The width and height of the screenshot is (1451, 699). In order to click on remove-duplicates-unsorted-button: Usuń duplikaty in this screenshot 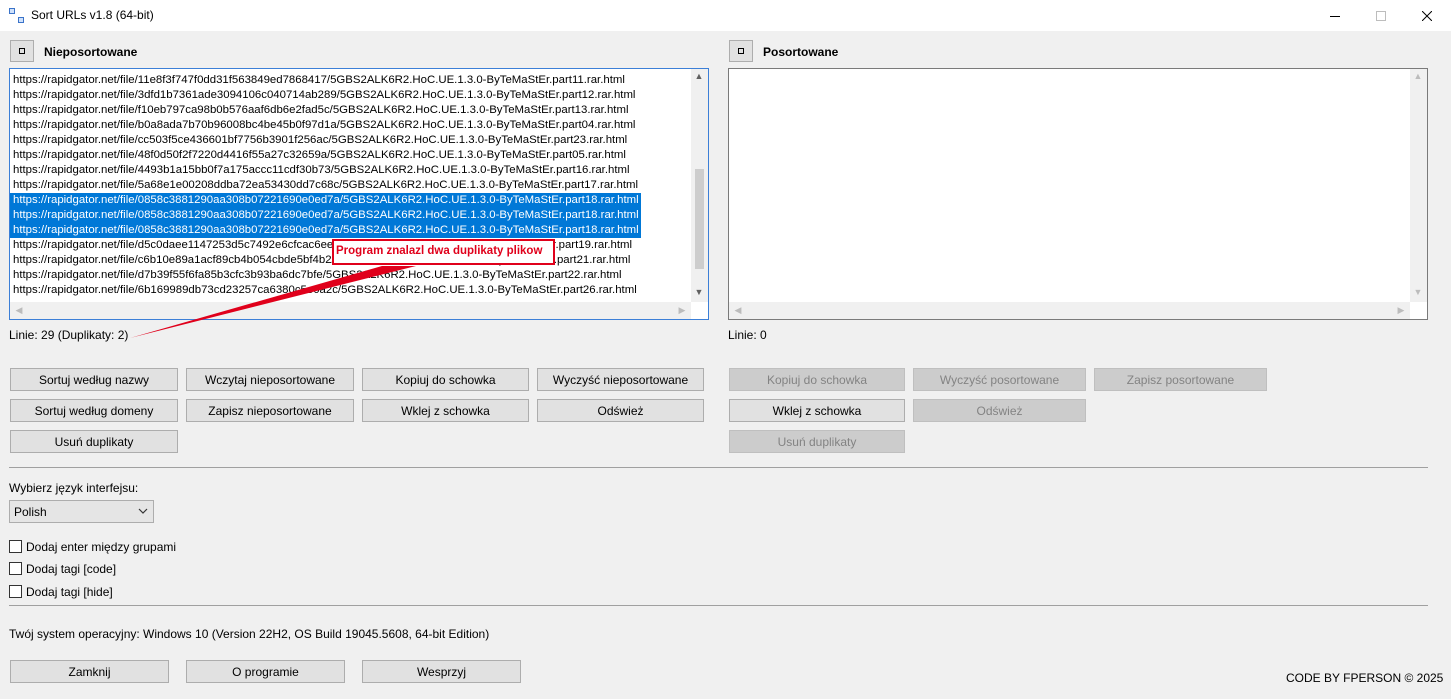, I will do `click(94, 441)`.